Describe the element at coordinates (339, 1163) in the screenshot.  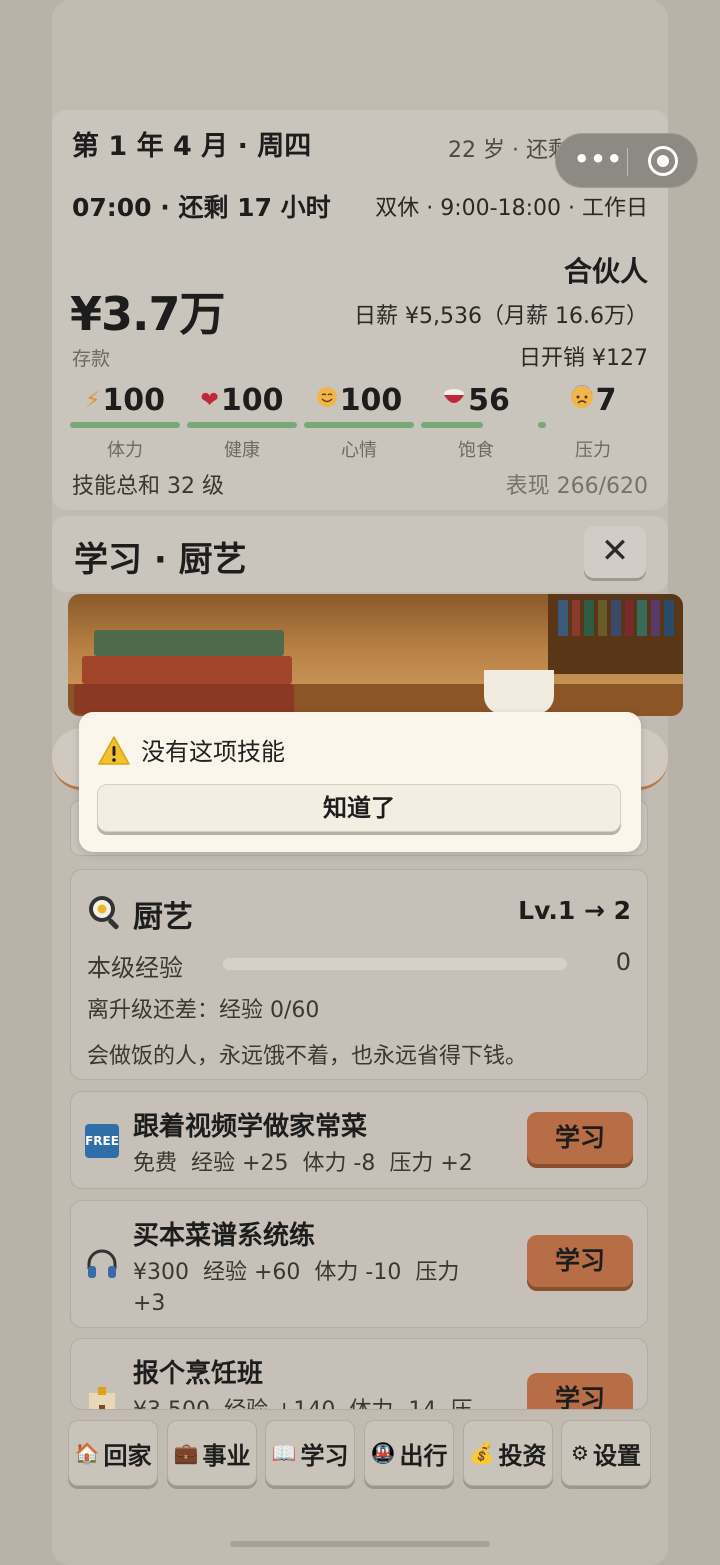
I see `option-stamina: 体力 -8` at that location.